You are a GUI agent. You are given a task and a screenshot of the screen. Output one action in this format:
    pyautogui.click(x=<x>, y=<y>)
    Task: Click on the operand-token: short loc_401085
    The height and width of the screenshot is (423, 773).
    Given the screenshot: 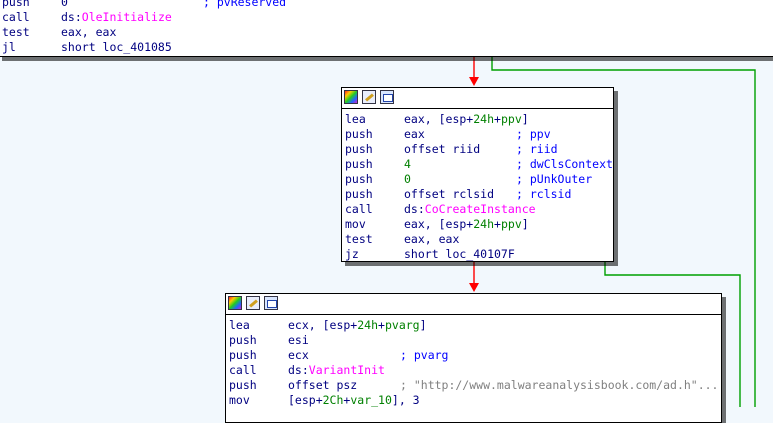 What is the action you would take?
    pyautogui.click(x=116, y=47)
    